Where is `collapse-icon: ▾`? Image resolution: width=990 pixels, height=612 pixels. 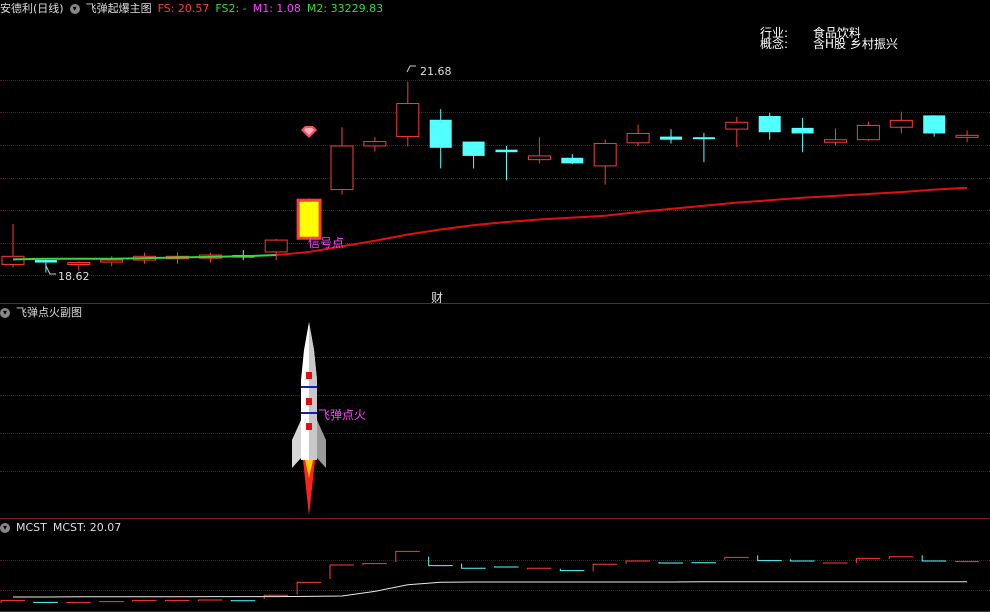
collapse-icon: ▾ is located at coordinates (5, 313).